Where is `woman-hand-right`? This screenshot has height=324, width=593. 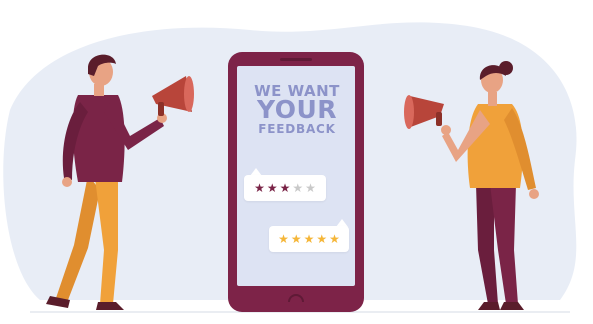
woman-hand-right is located at coordinates (534, 194).